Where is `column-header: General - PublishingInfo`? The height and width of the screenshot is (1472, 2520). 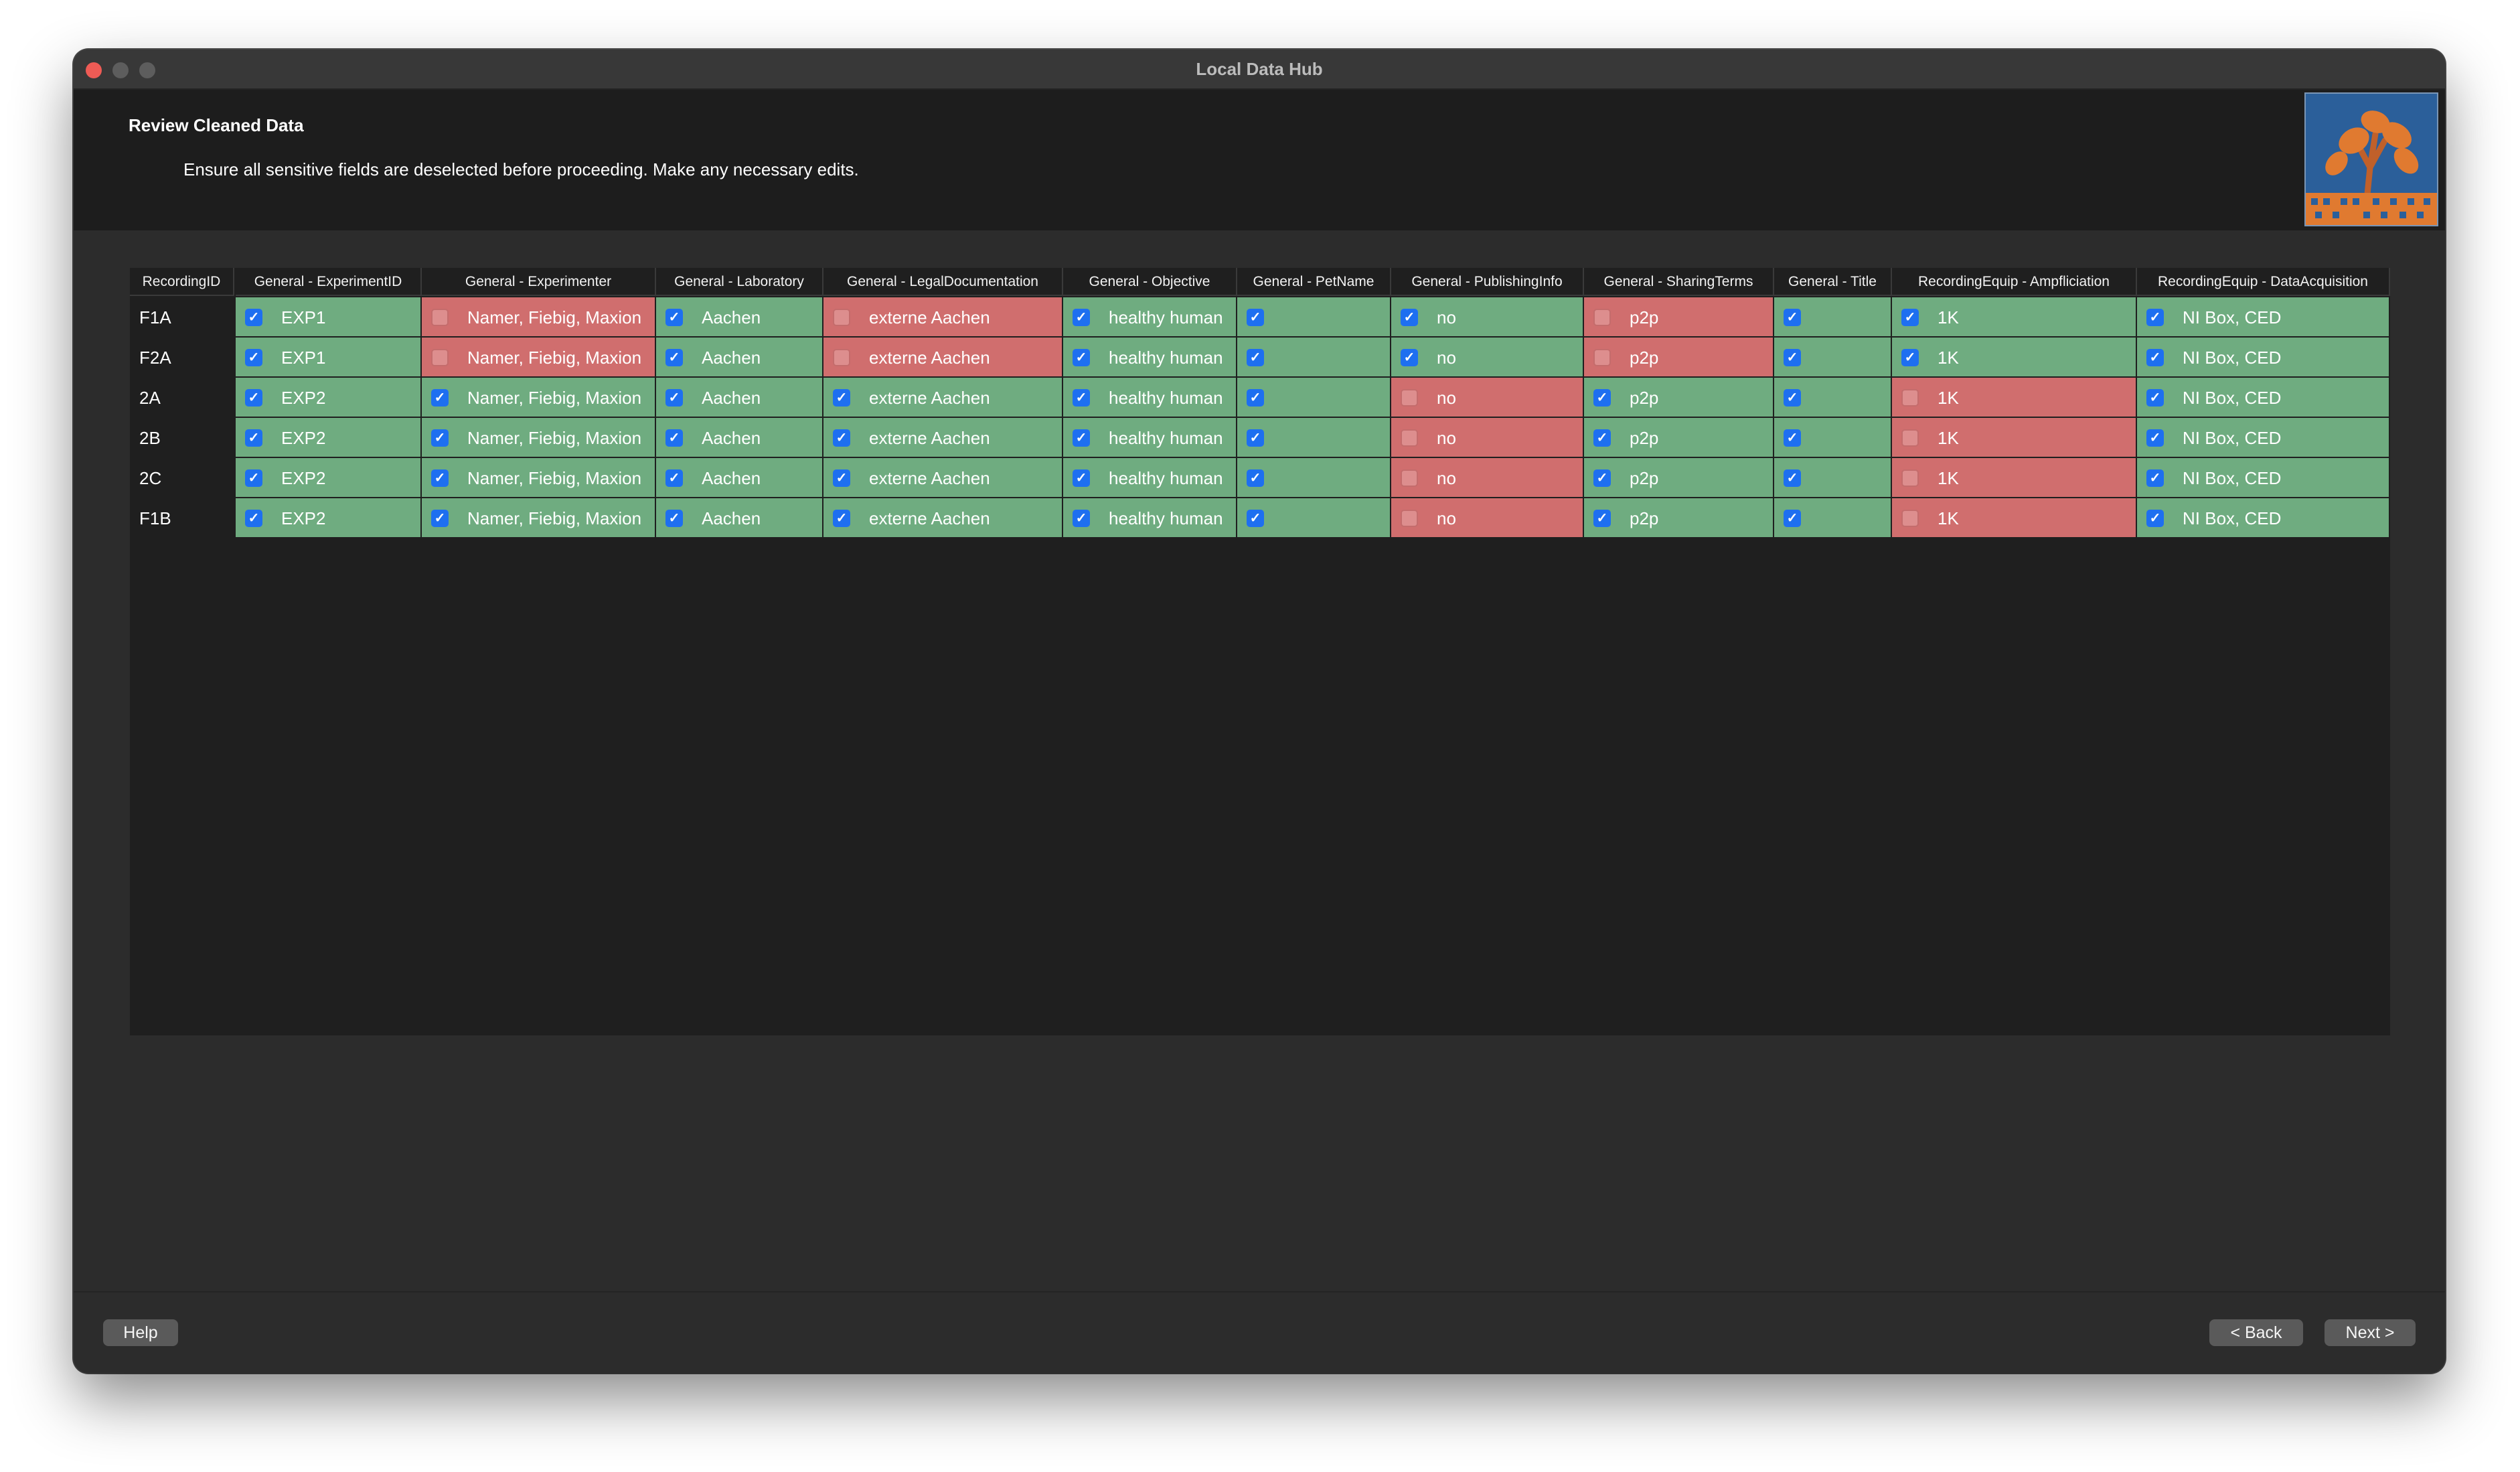 column-header: General - PublishingInfo is located at coordinates (1487, 282).